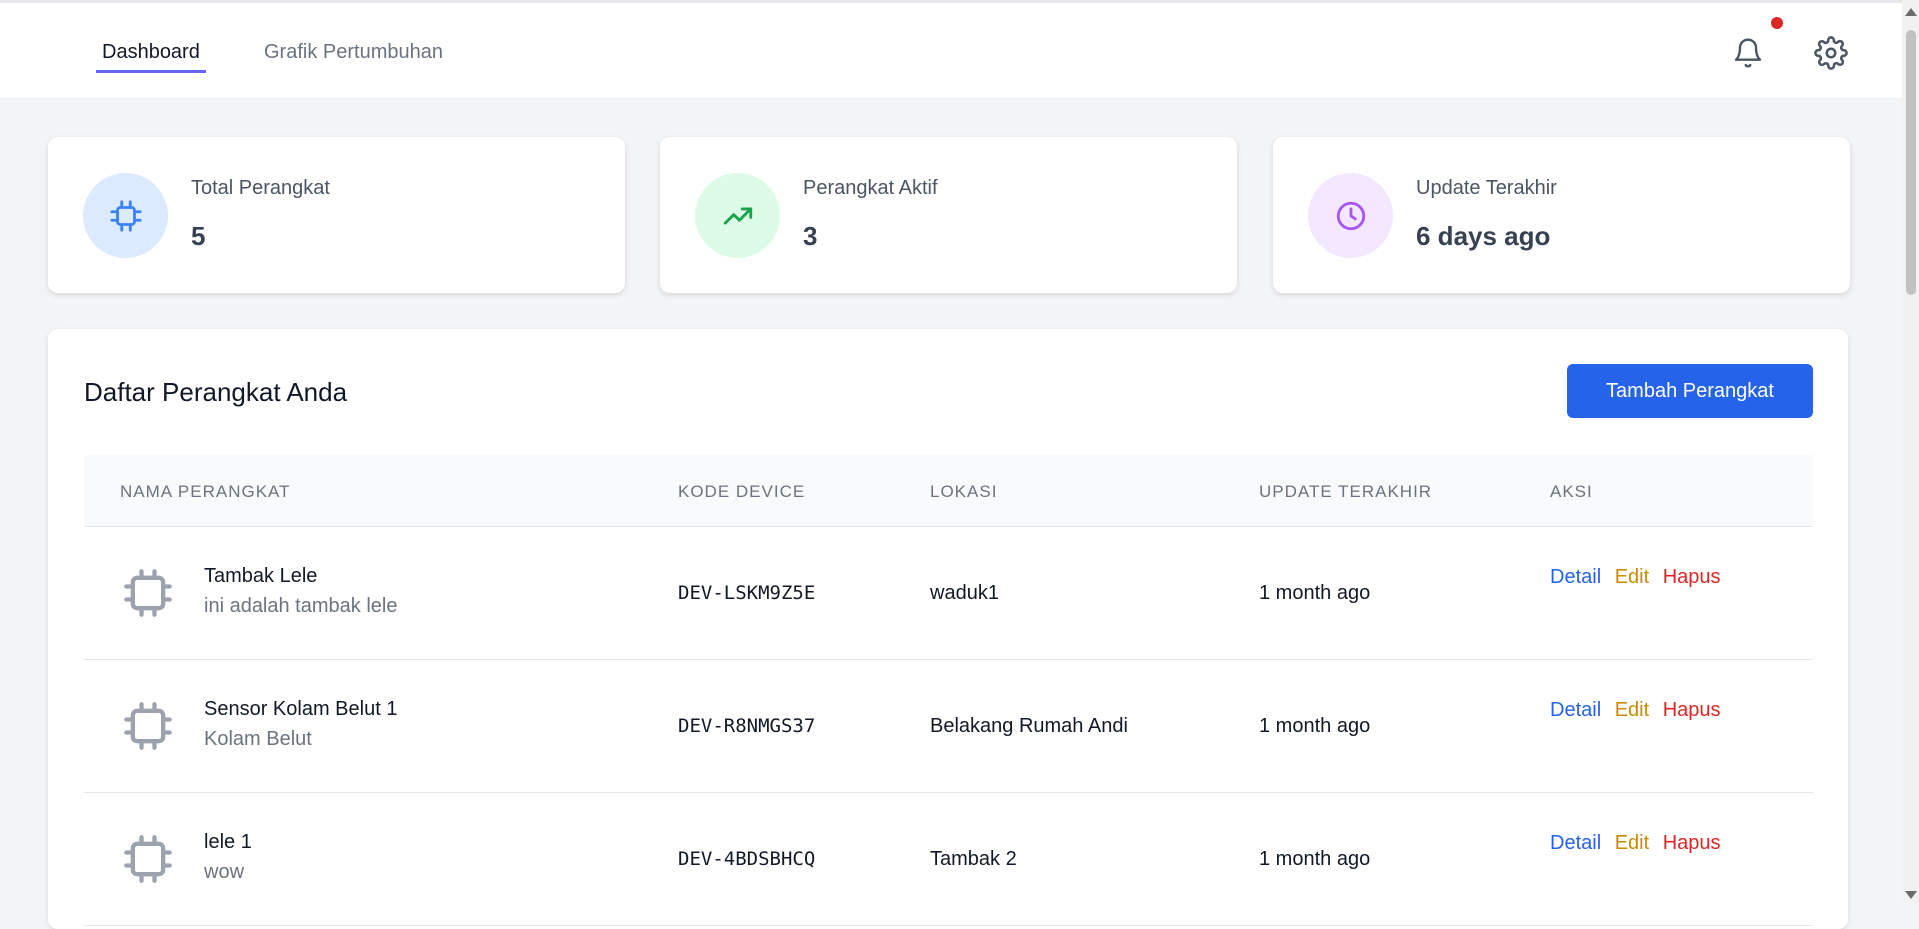 Image resolution: width=1919 pixels, height=929 pixels. Describe the element at coordinates (228, 842) in the screenshot. I see `device-name: lele 1` at that location.